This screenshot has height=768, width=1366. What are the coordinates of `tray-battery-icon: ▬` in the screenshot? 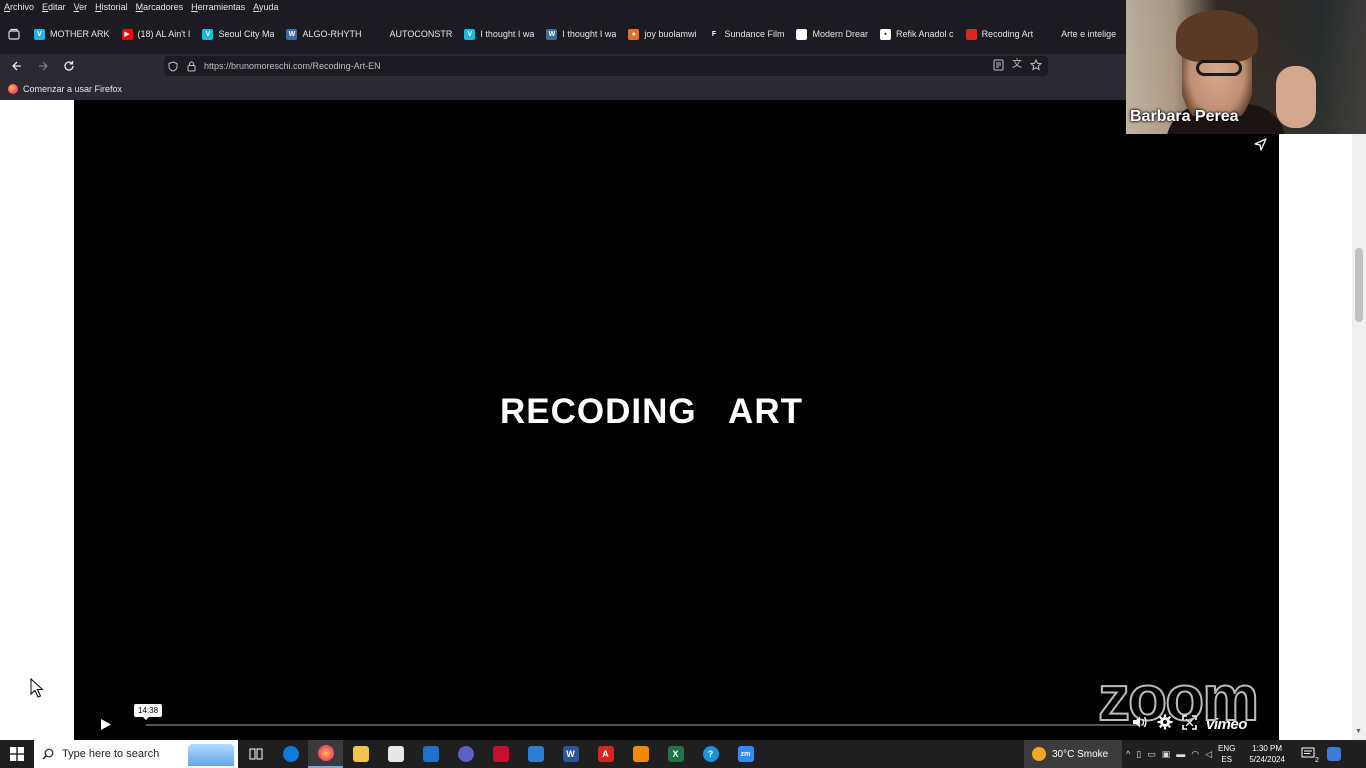 It's located at (1180, 754).